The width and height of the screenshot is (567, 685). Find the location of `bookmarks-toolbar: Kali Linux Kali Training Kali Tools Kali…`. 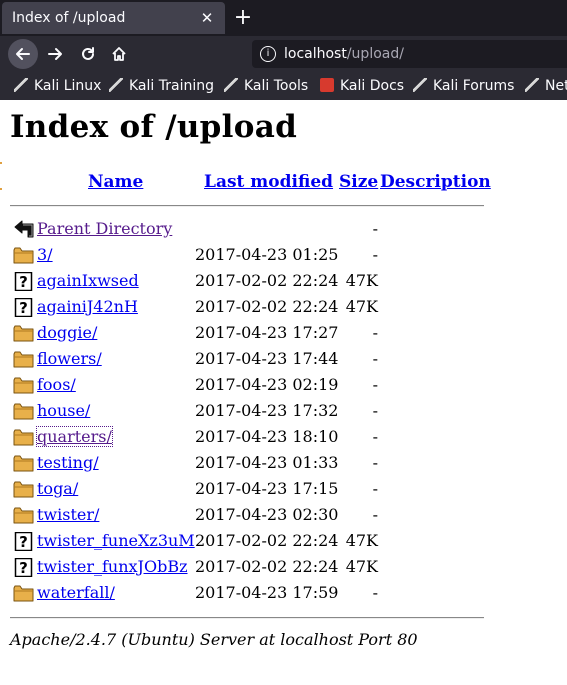

bookmarks-toolbar: Kali Linux Kali Training Kali Tools Kali… is located at coordinates (283, 86).